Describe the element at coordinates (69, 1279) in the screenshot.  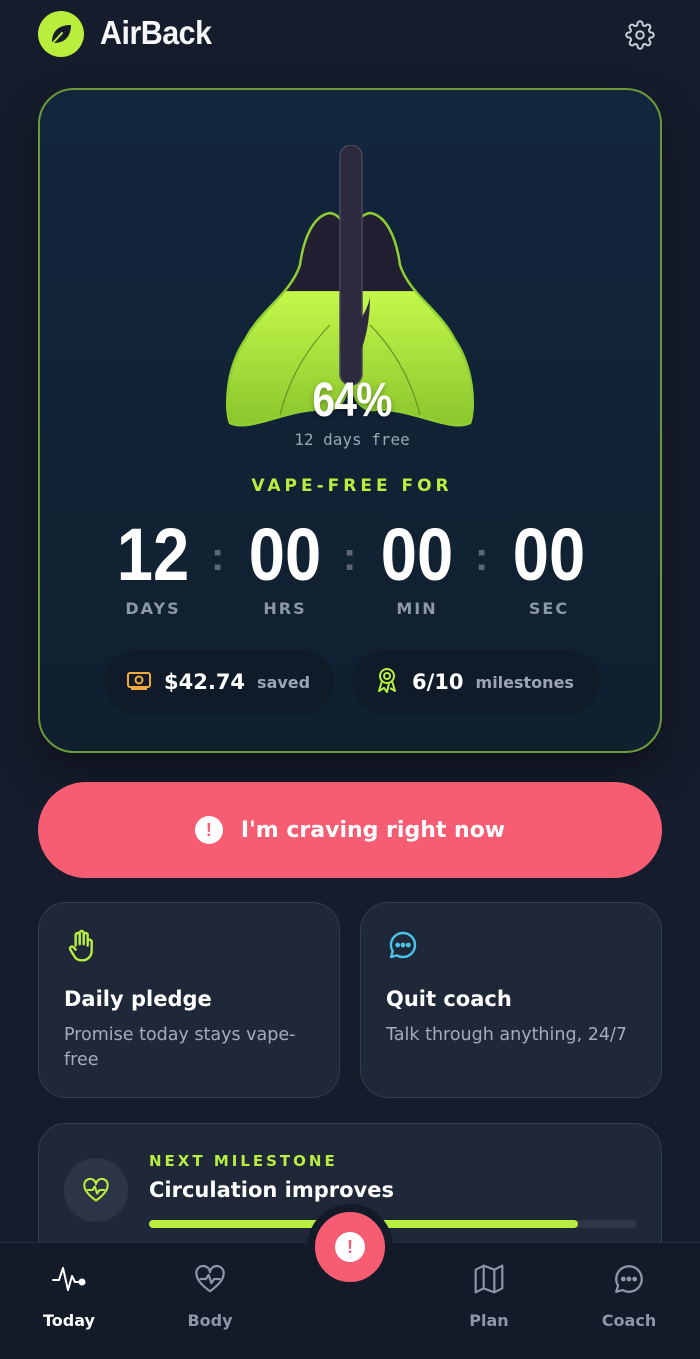
I see `activity-icon` at that location.